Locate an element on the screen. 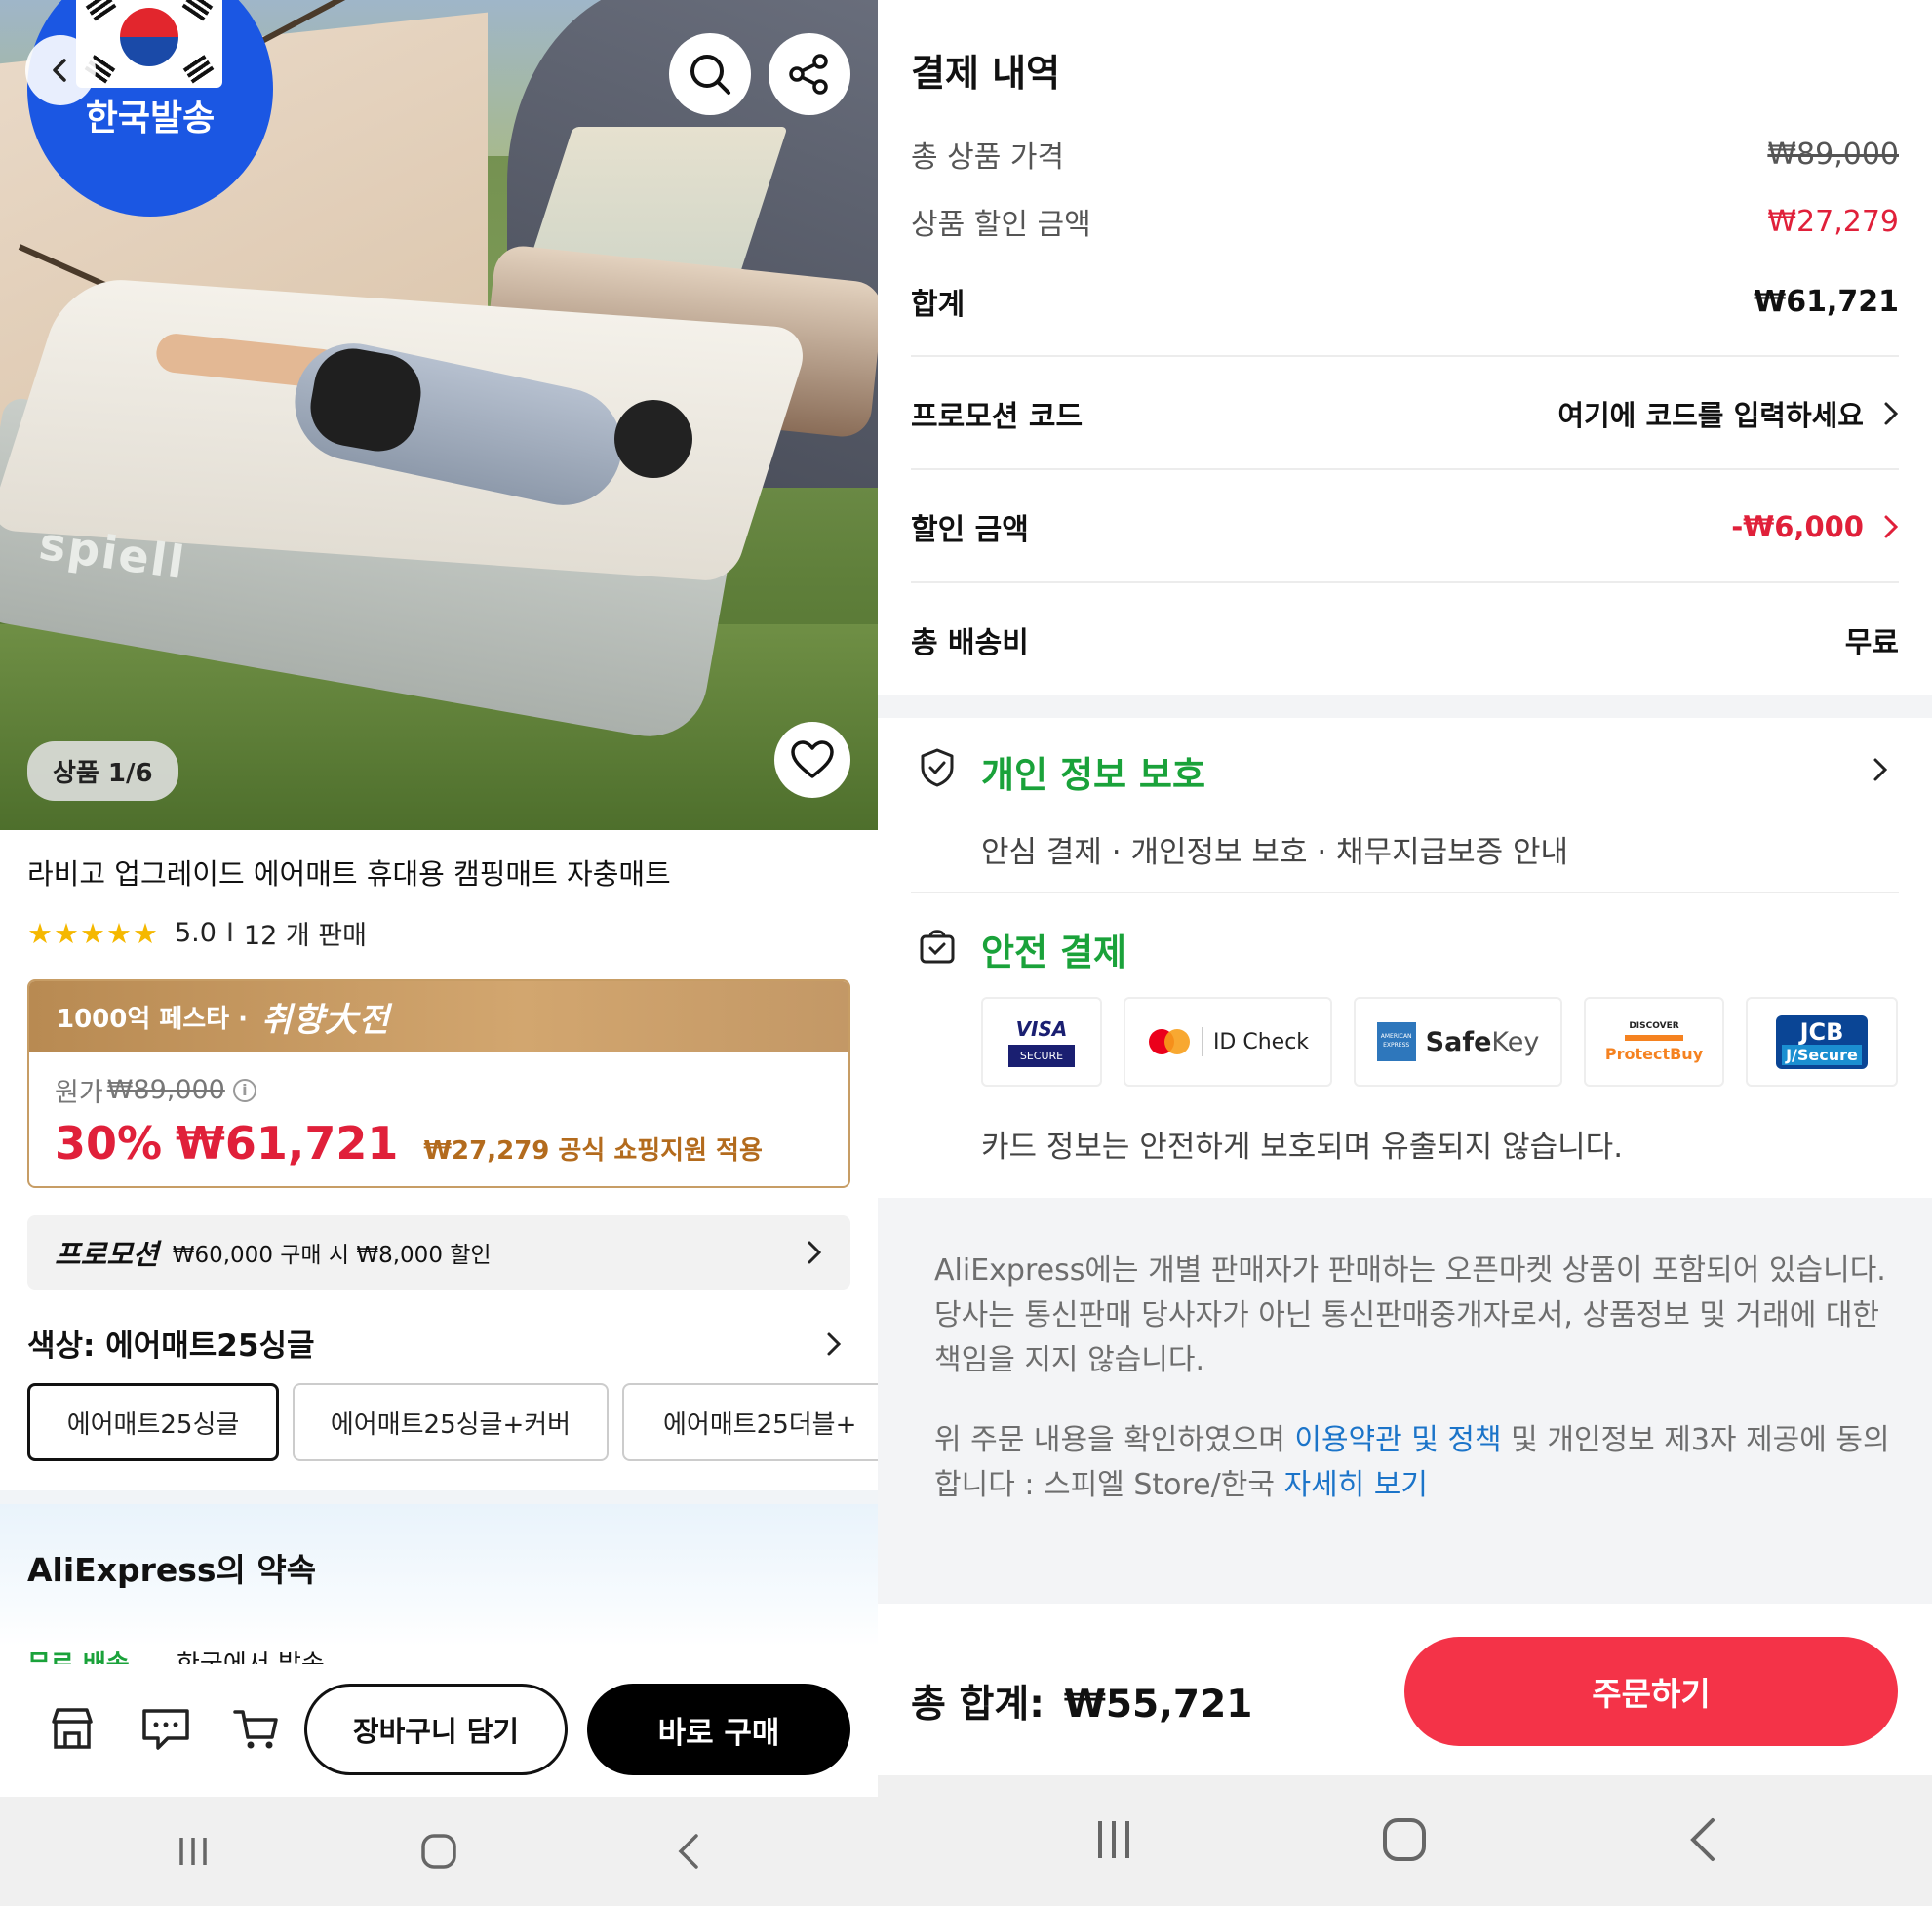  grand-total: 총 합계: ₩55,721 is located at coordinates (1081, 1701).